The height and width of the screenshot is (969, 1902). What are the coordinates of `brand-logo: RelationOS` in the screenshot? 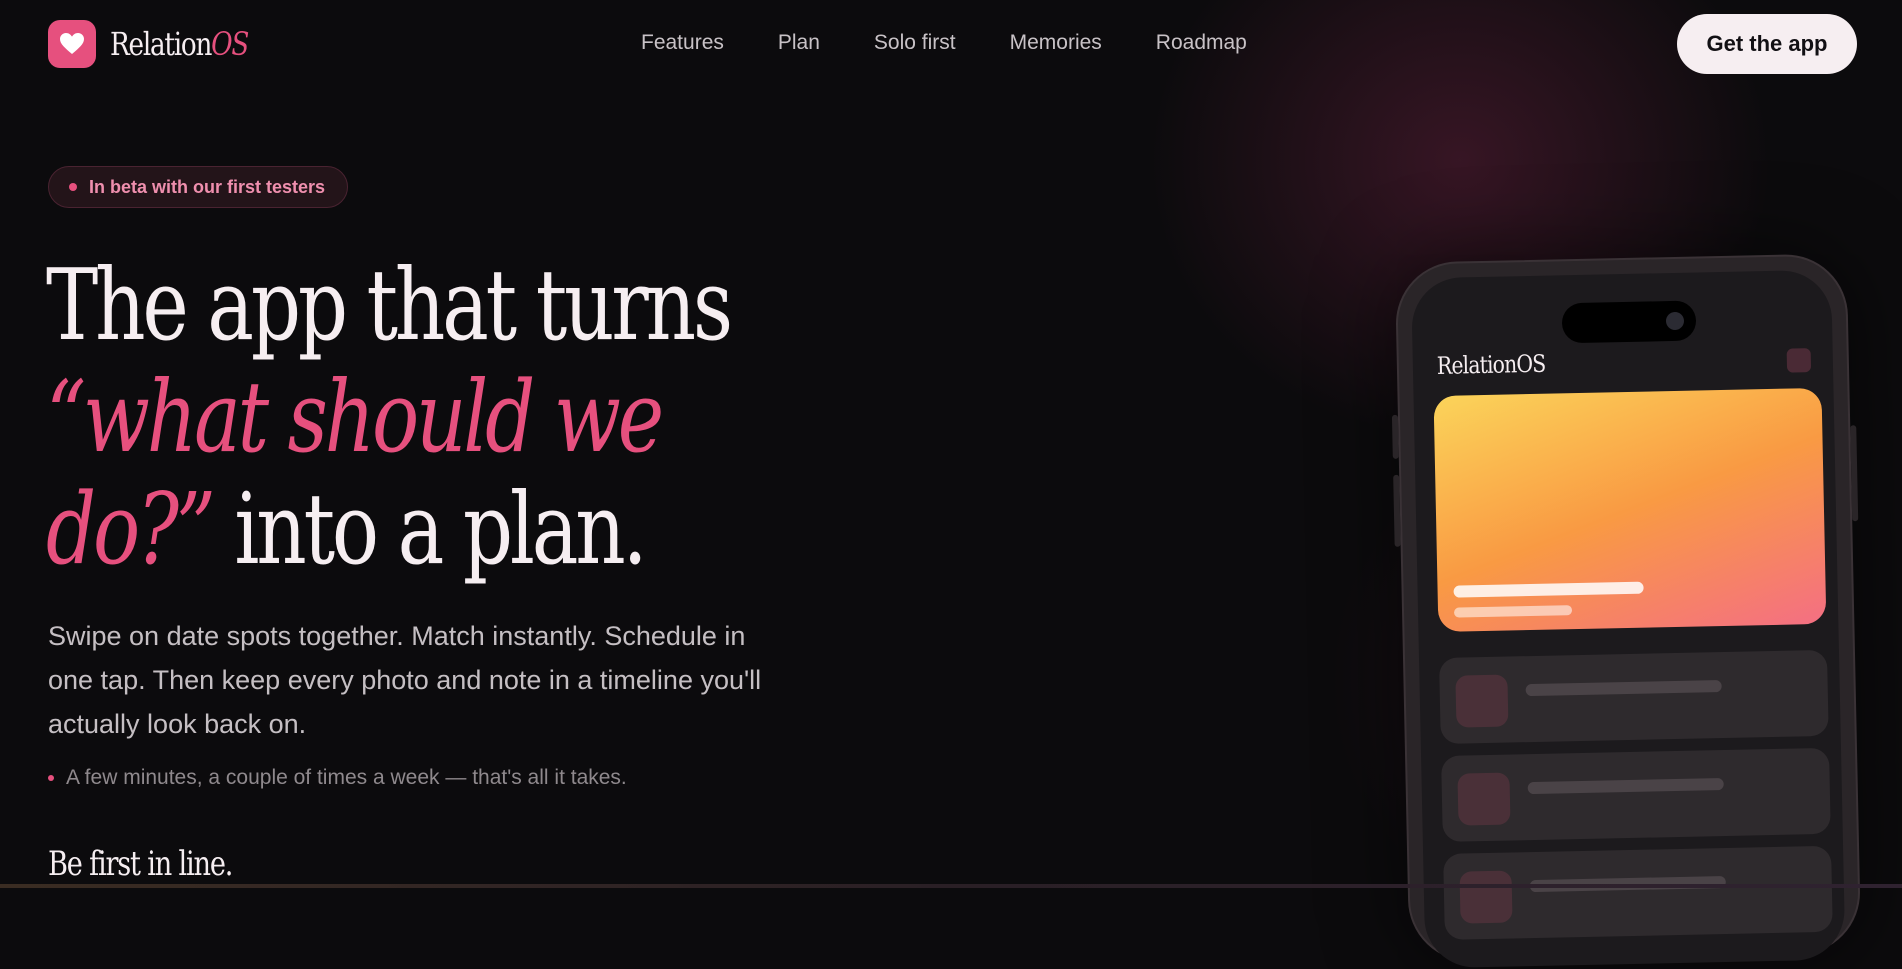 It's located at (163, 44).